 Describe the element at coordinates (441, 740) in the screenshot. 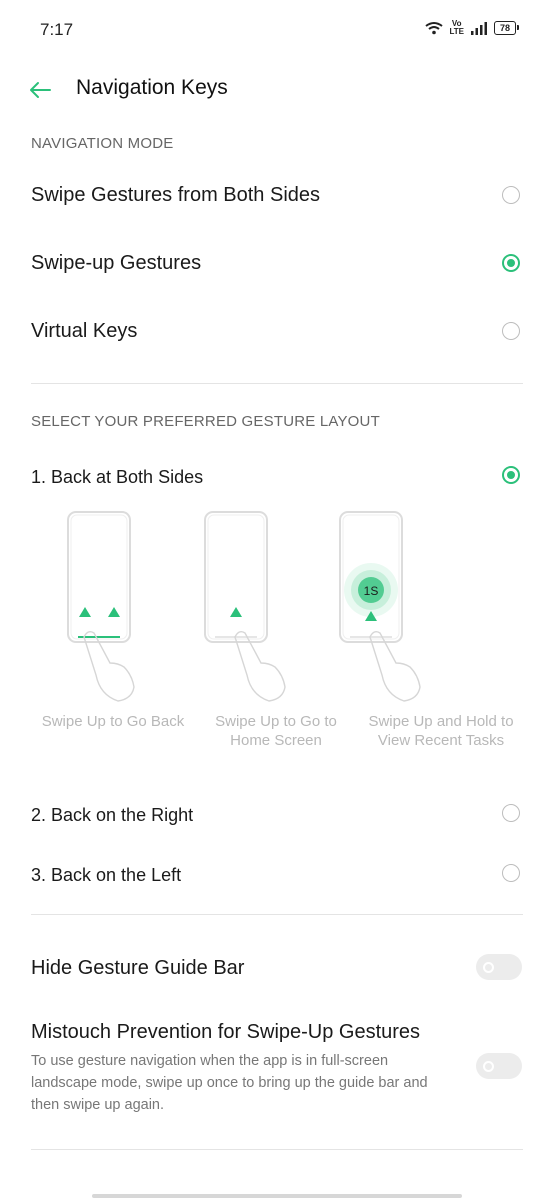

I see `caption-line: View Recent Tasks` at that location.